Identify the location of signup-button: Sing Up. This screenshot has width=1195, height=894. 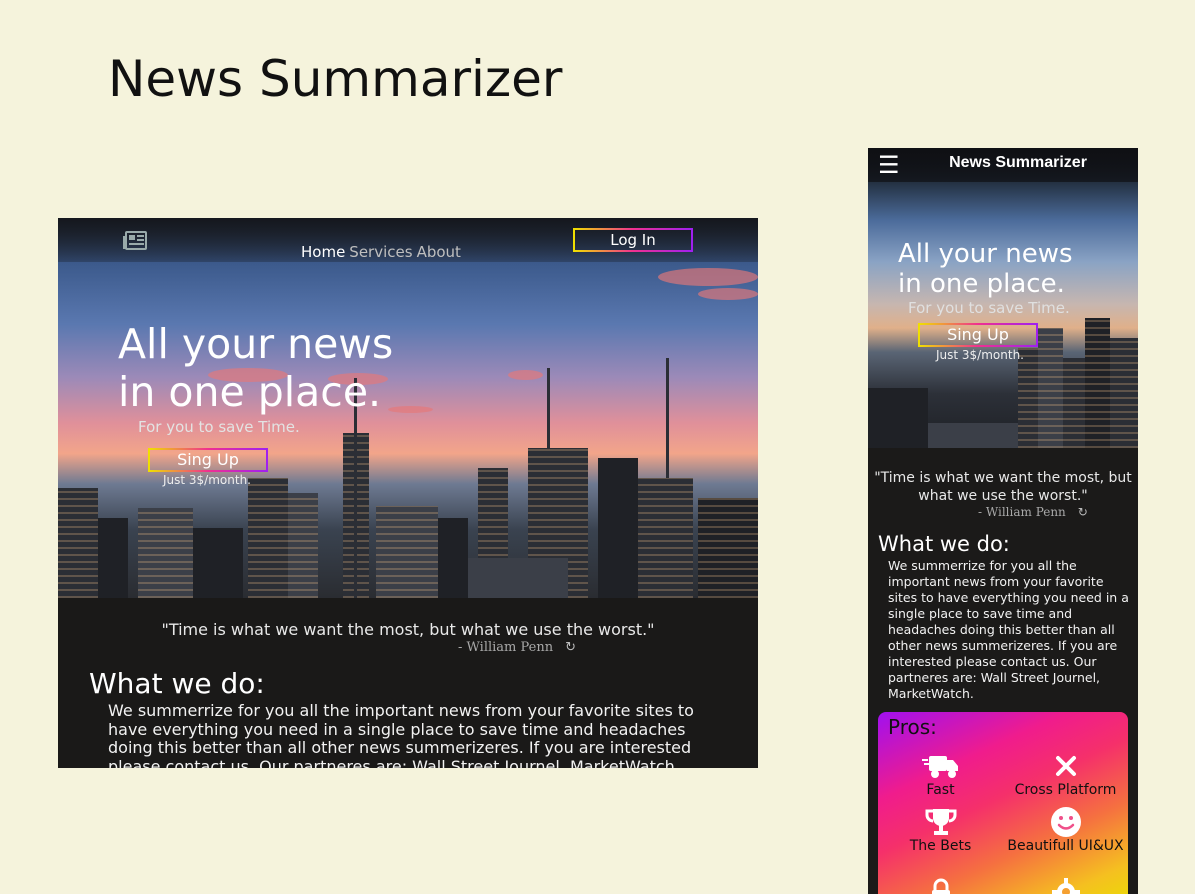
(208, 460).